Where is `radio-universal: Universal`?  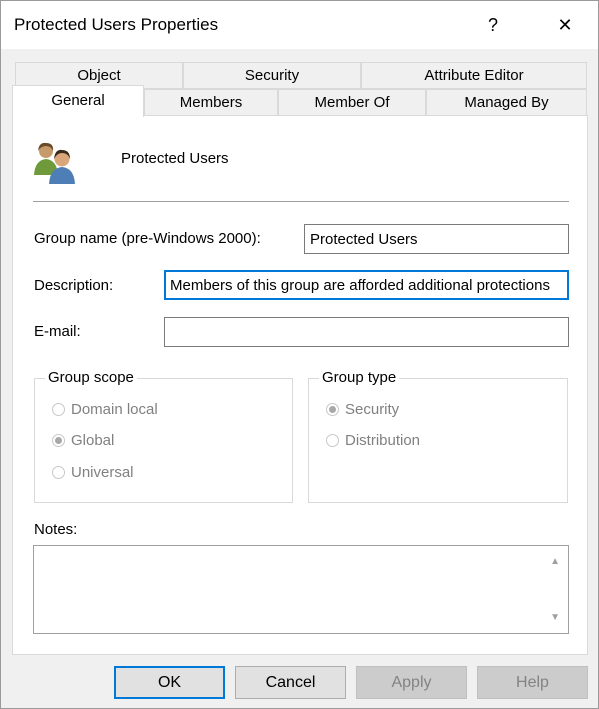 radio-universal: Universal is located at coordinates (93, 472).